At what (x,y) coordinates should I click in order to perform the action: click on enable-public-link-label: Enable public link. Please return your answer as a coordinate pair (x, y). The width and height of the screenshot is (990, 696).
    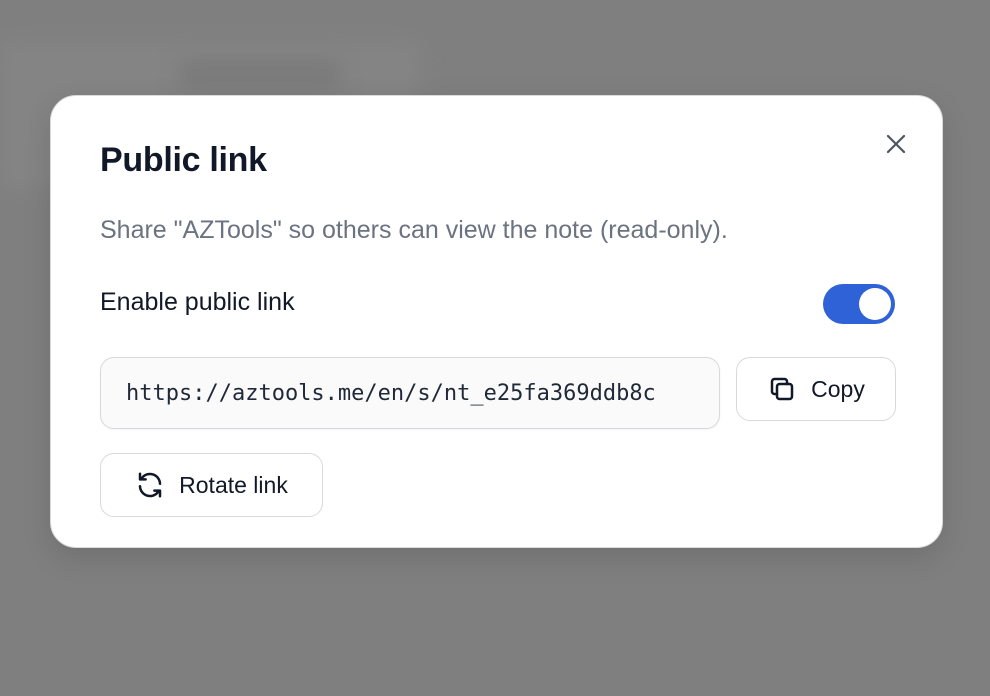
    Looking at the image, I should click on (197, 302).